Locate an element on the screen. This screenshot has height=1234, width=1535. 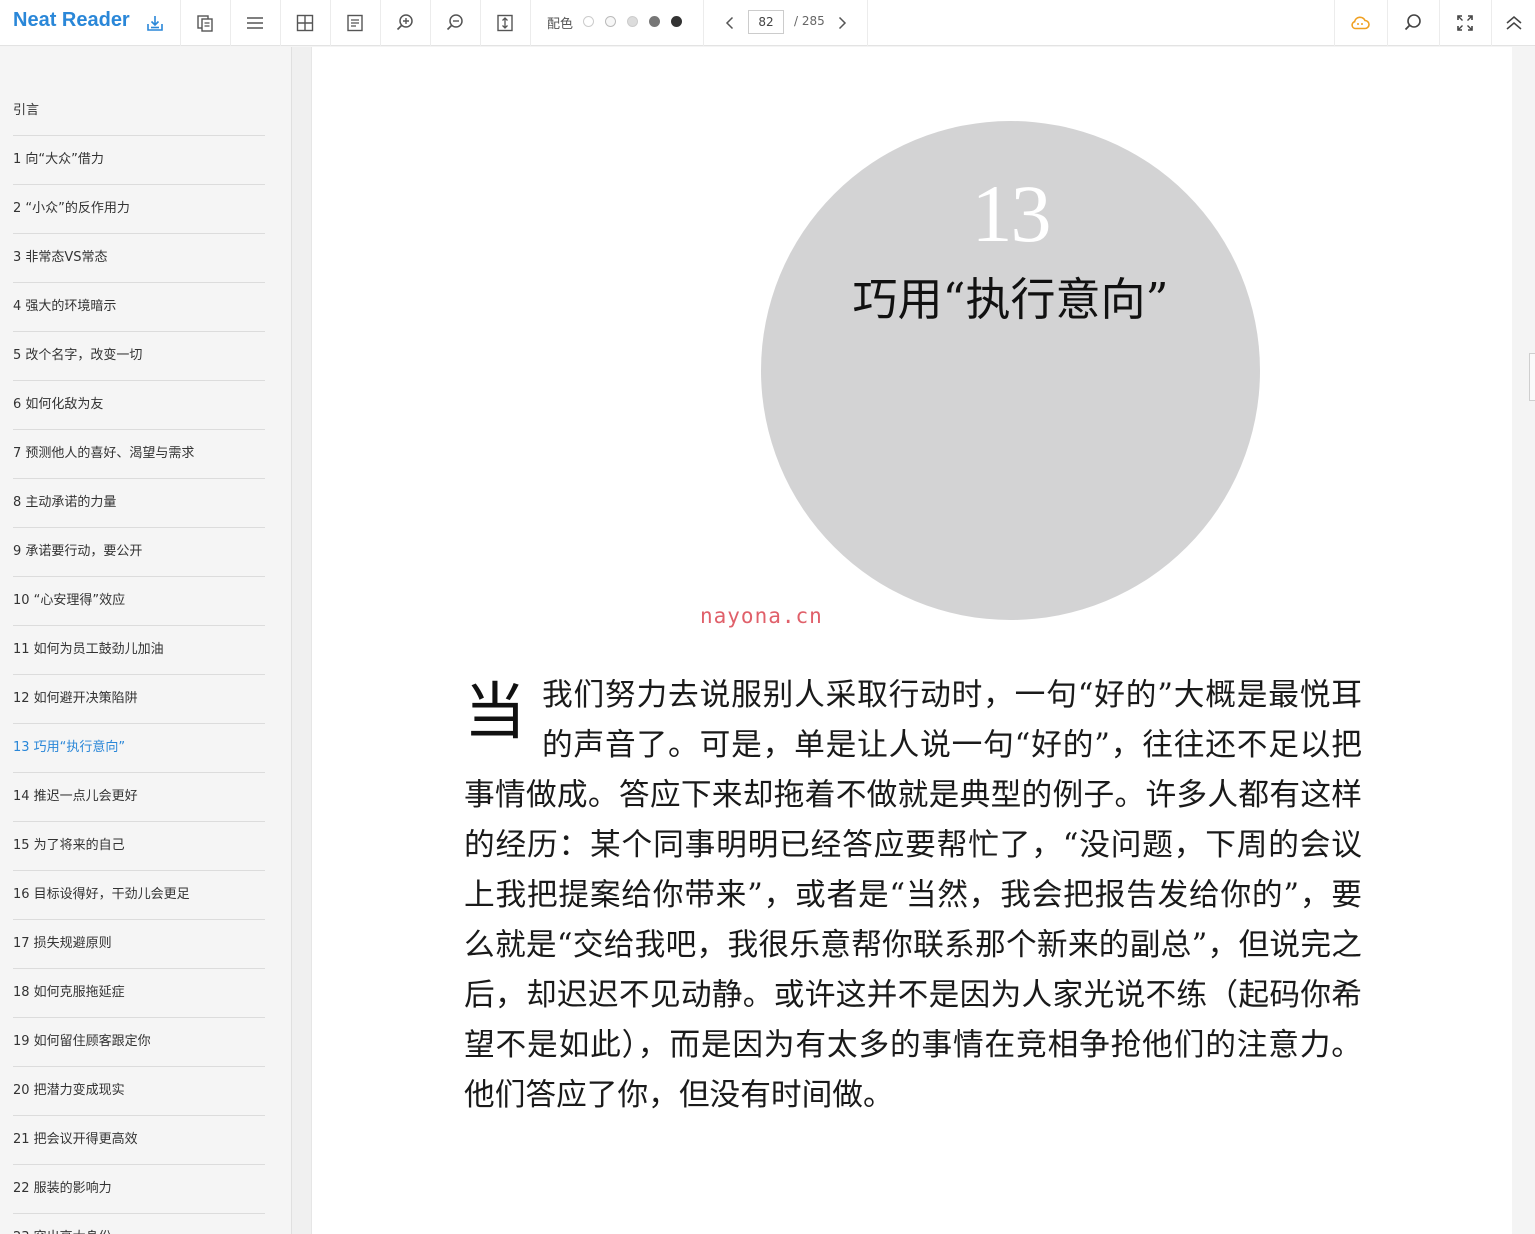
prev-page-icon is located at coordinates (730, 23).